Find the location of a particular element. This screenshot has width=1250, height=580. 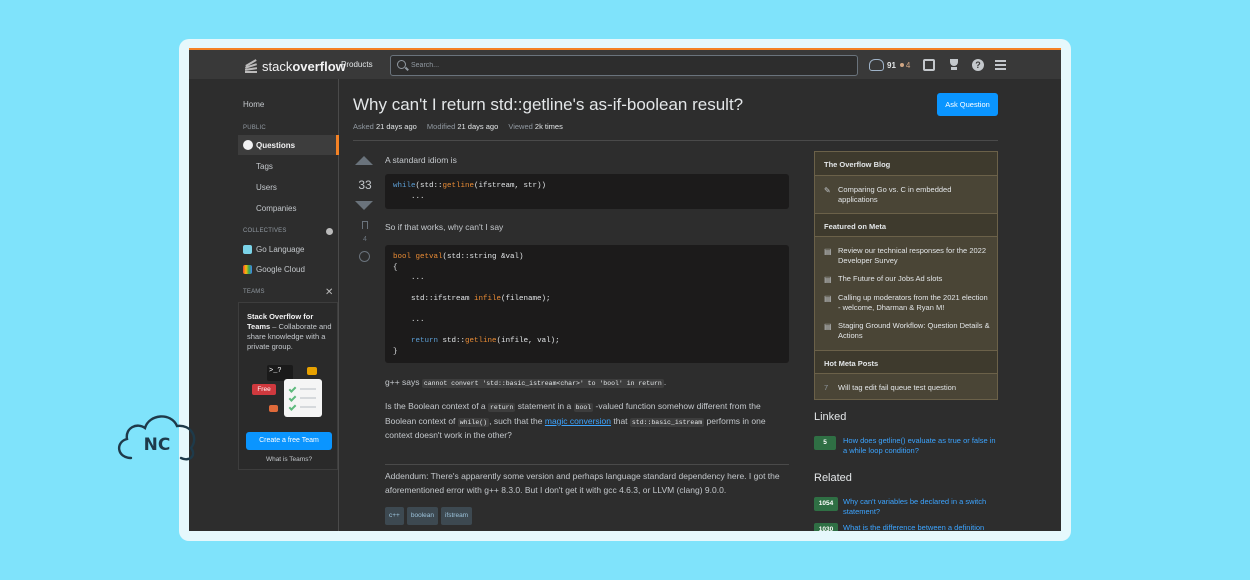

logo-icon is located at coordinates (251, 66).